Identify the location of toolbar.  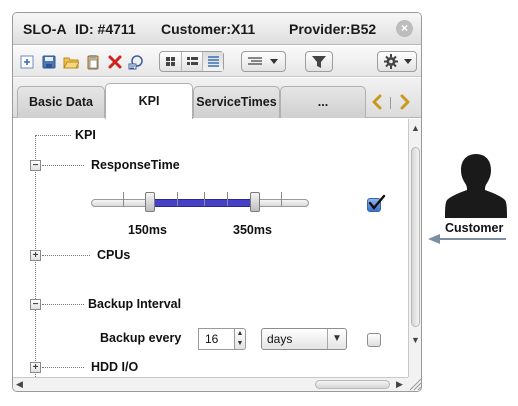
(217, 61).